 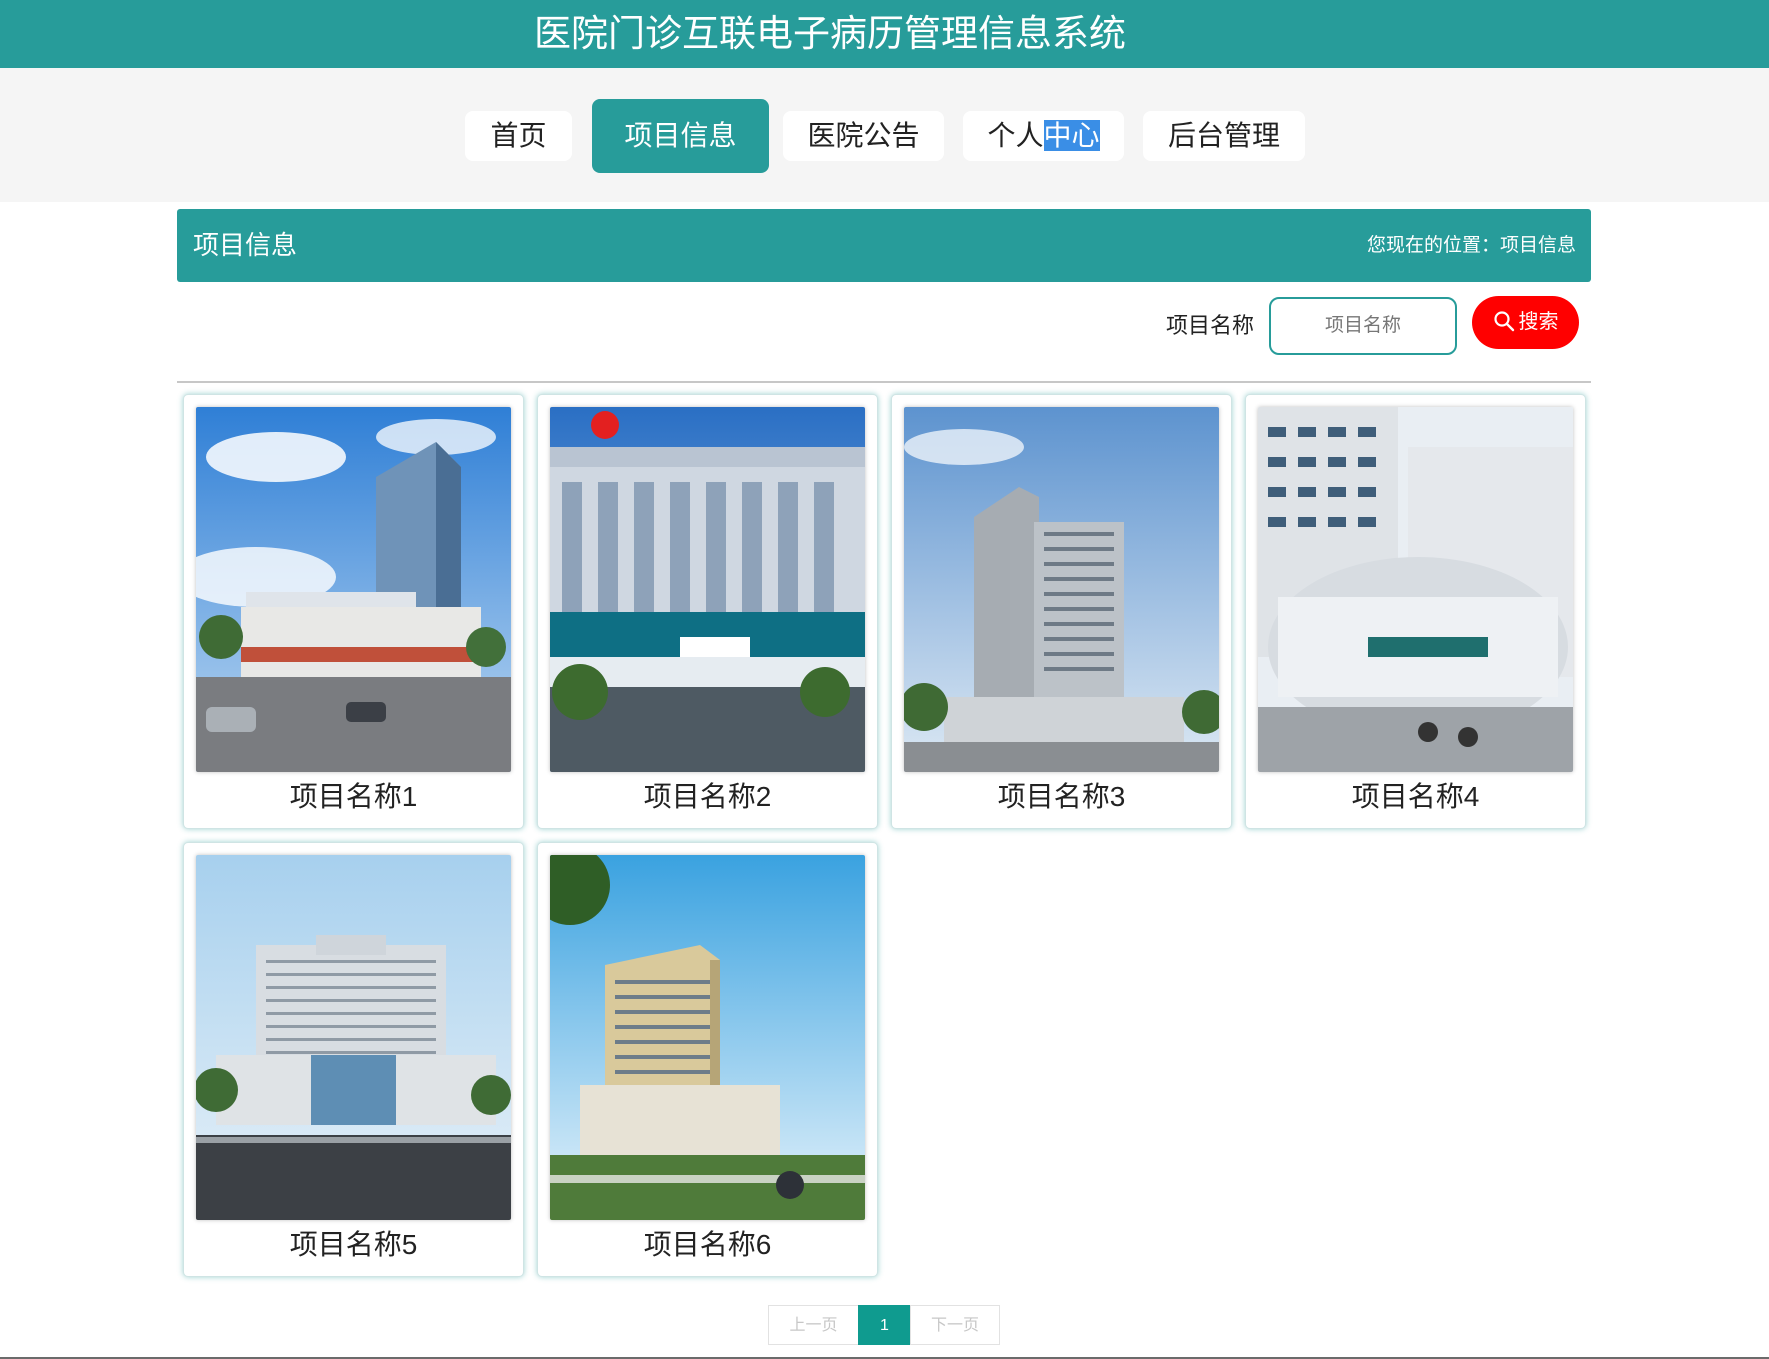 What do you see at coordinates (1471, 245) in the screenshot?
I see `breadcrumb: 您现在的位置：项目信息` at bounding box center [1471, 245].